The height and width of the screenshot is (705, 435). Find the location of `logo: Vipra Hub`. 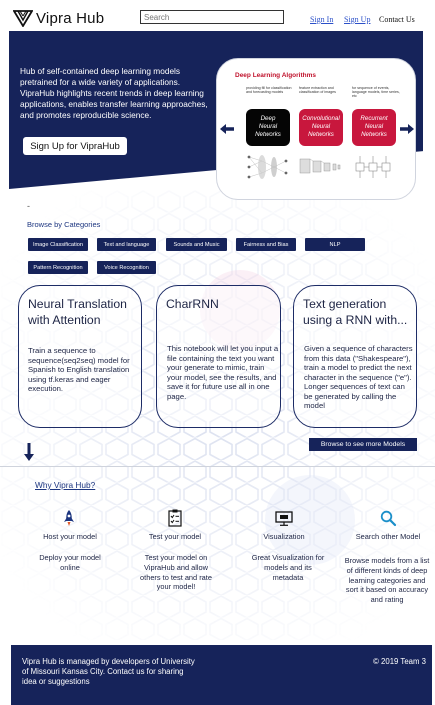

logo: Vipra Hub is located at coordinates (58, 18).